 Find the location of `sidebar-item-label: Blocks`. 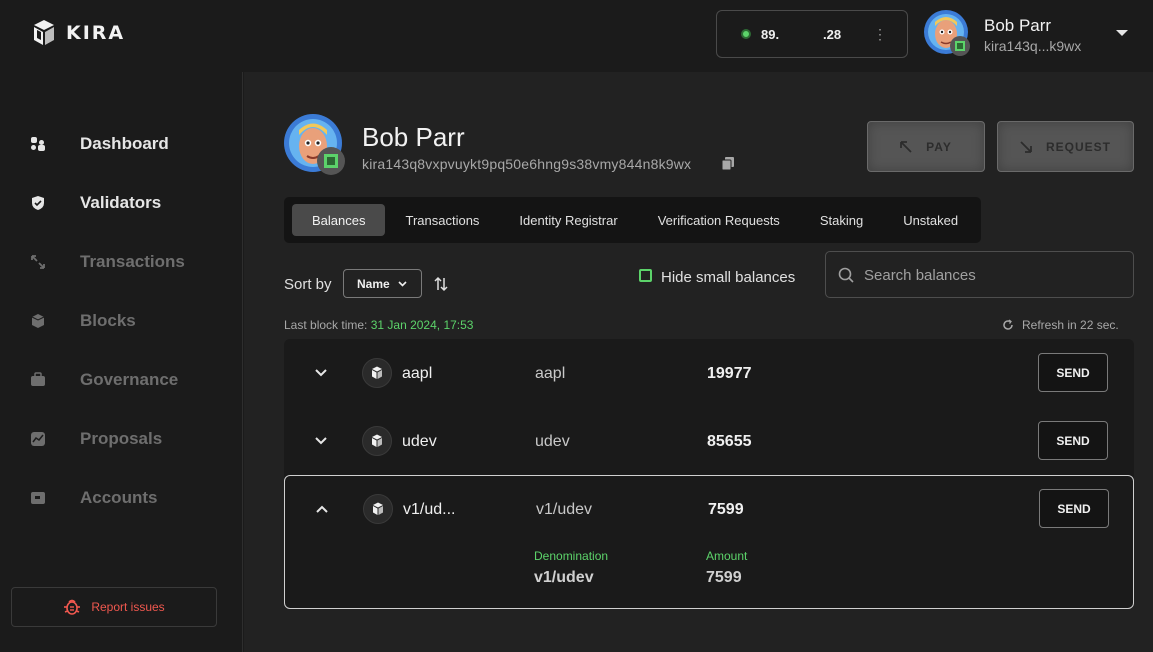

sidebar-item-label: Blocks is located at coordinates (108, 320).